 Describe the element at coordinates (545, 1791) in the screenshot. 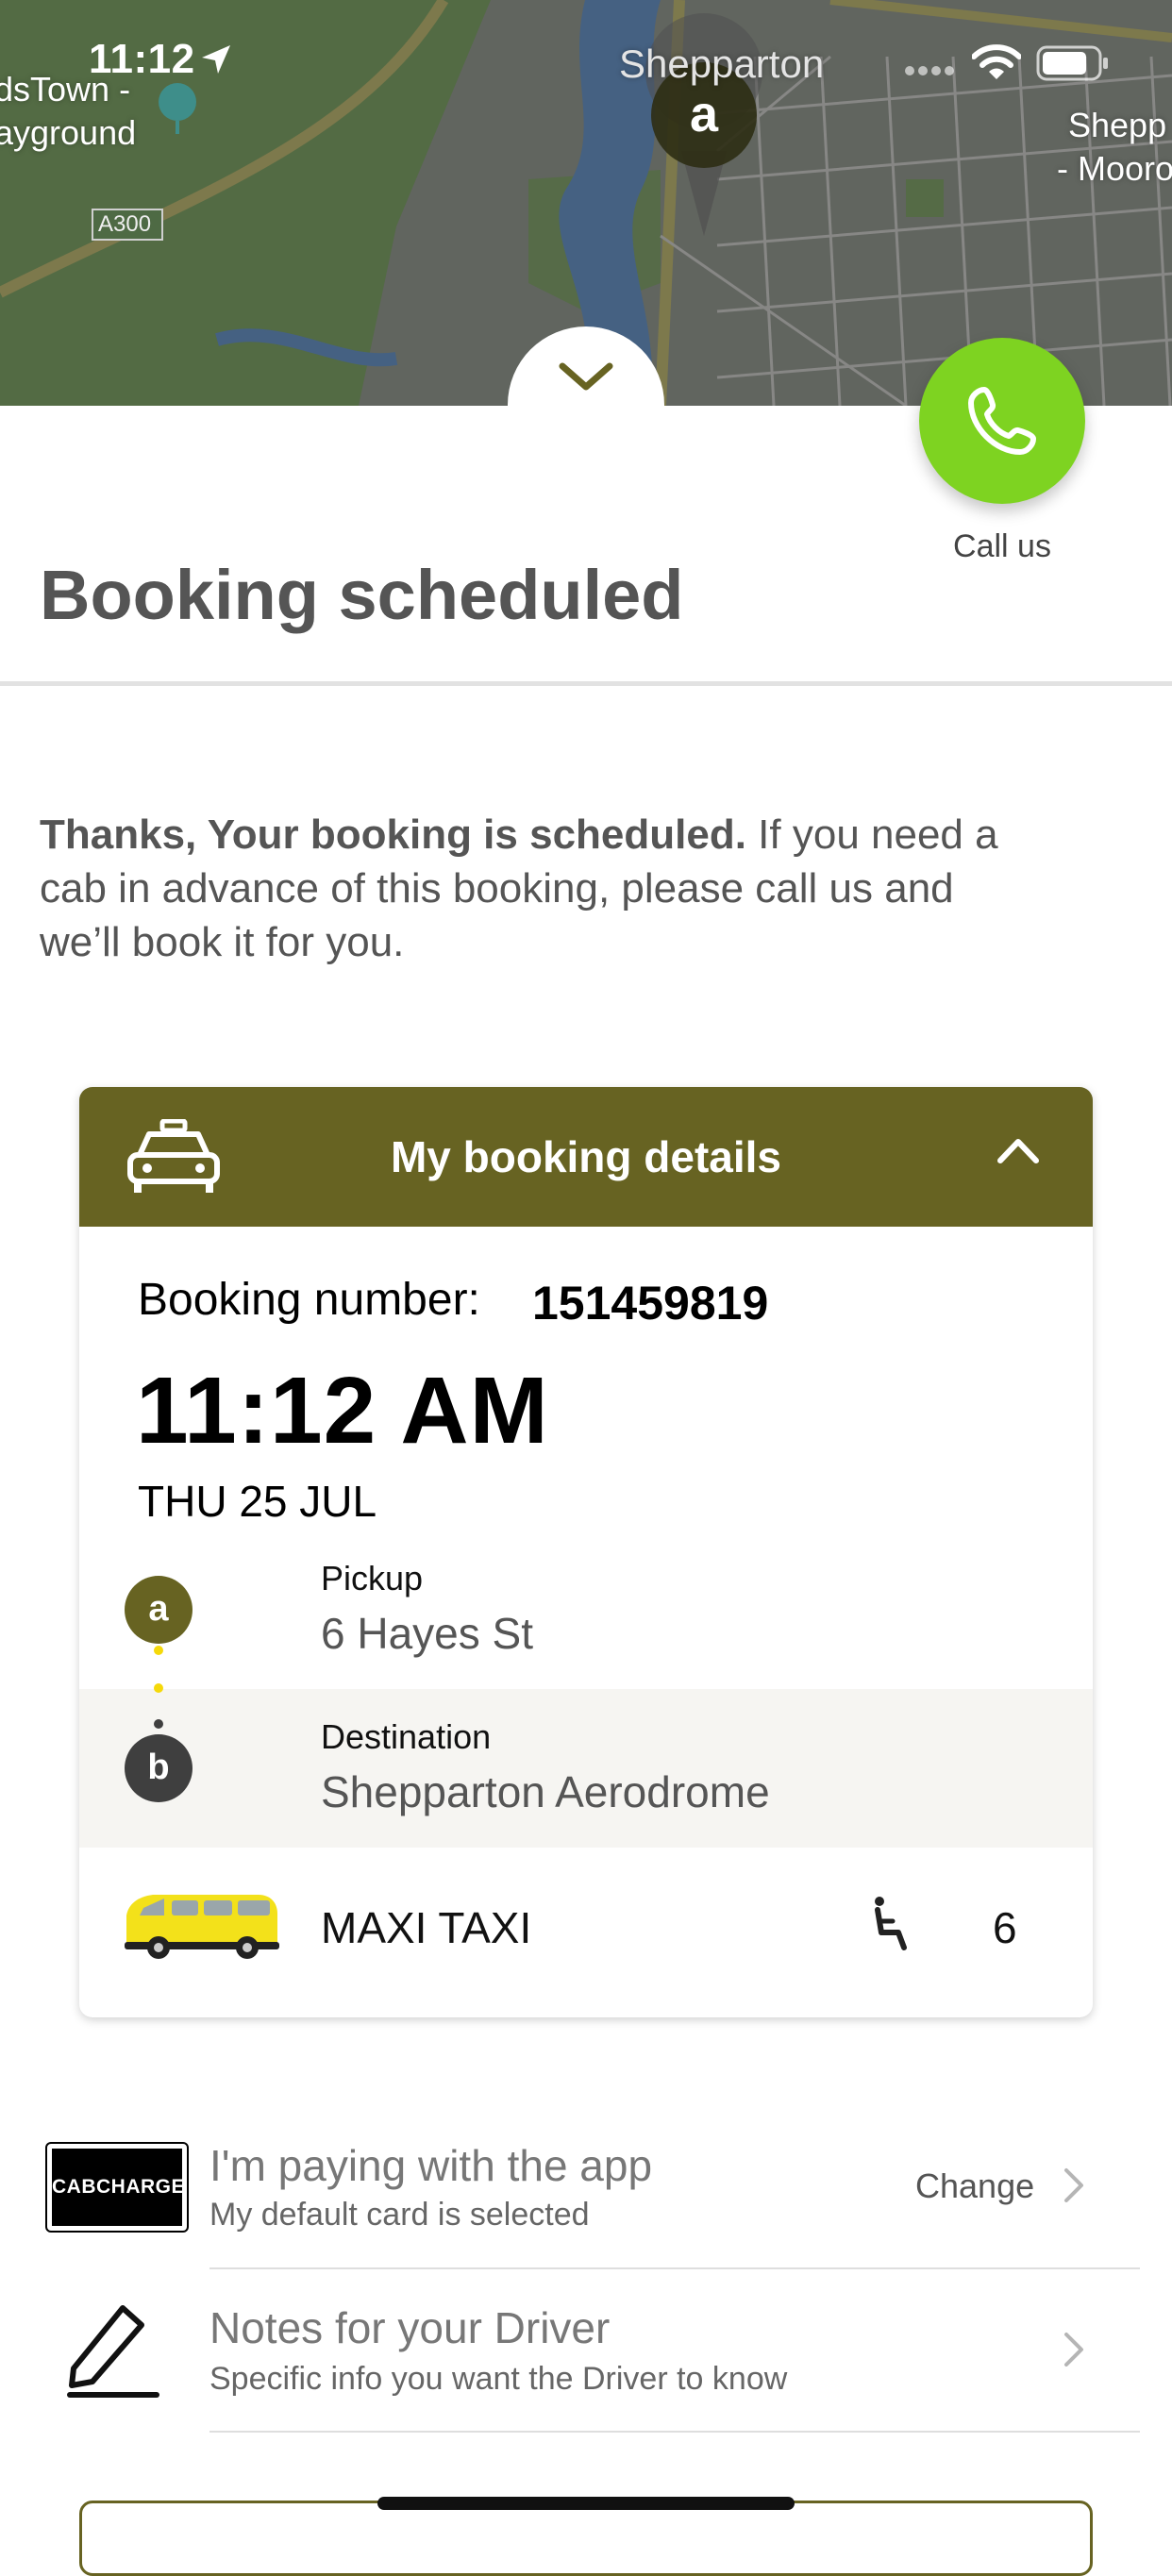

I see `destination-address: Shepparton Aerodrome` at that location.